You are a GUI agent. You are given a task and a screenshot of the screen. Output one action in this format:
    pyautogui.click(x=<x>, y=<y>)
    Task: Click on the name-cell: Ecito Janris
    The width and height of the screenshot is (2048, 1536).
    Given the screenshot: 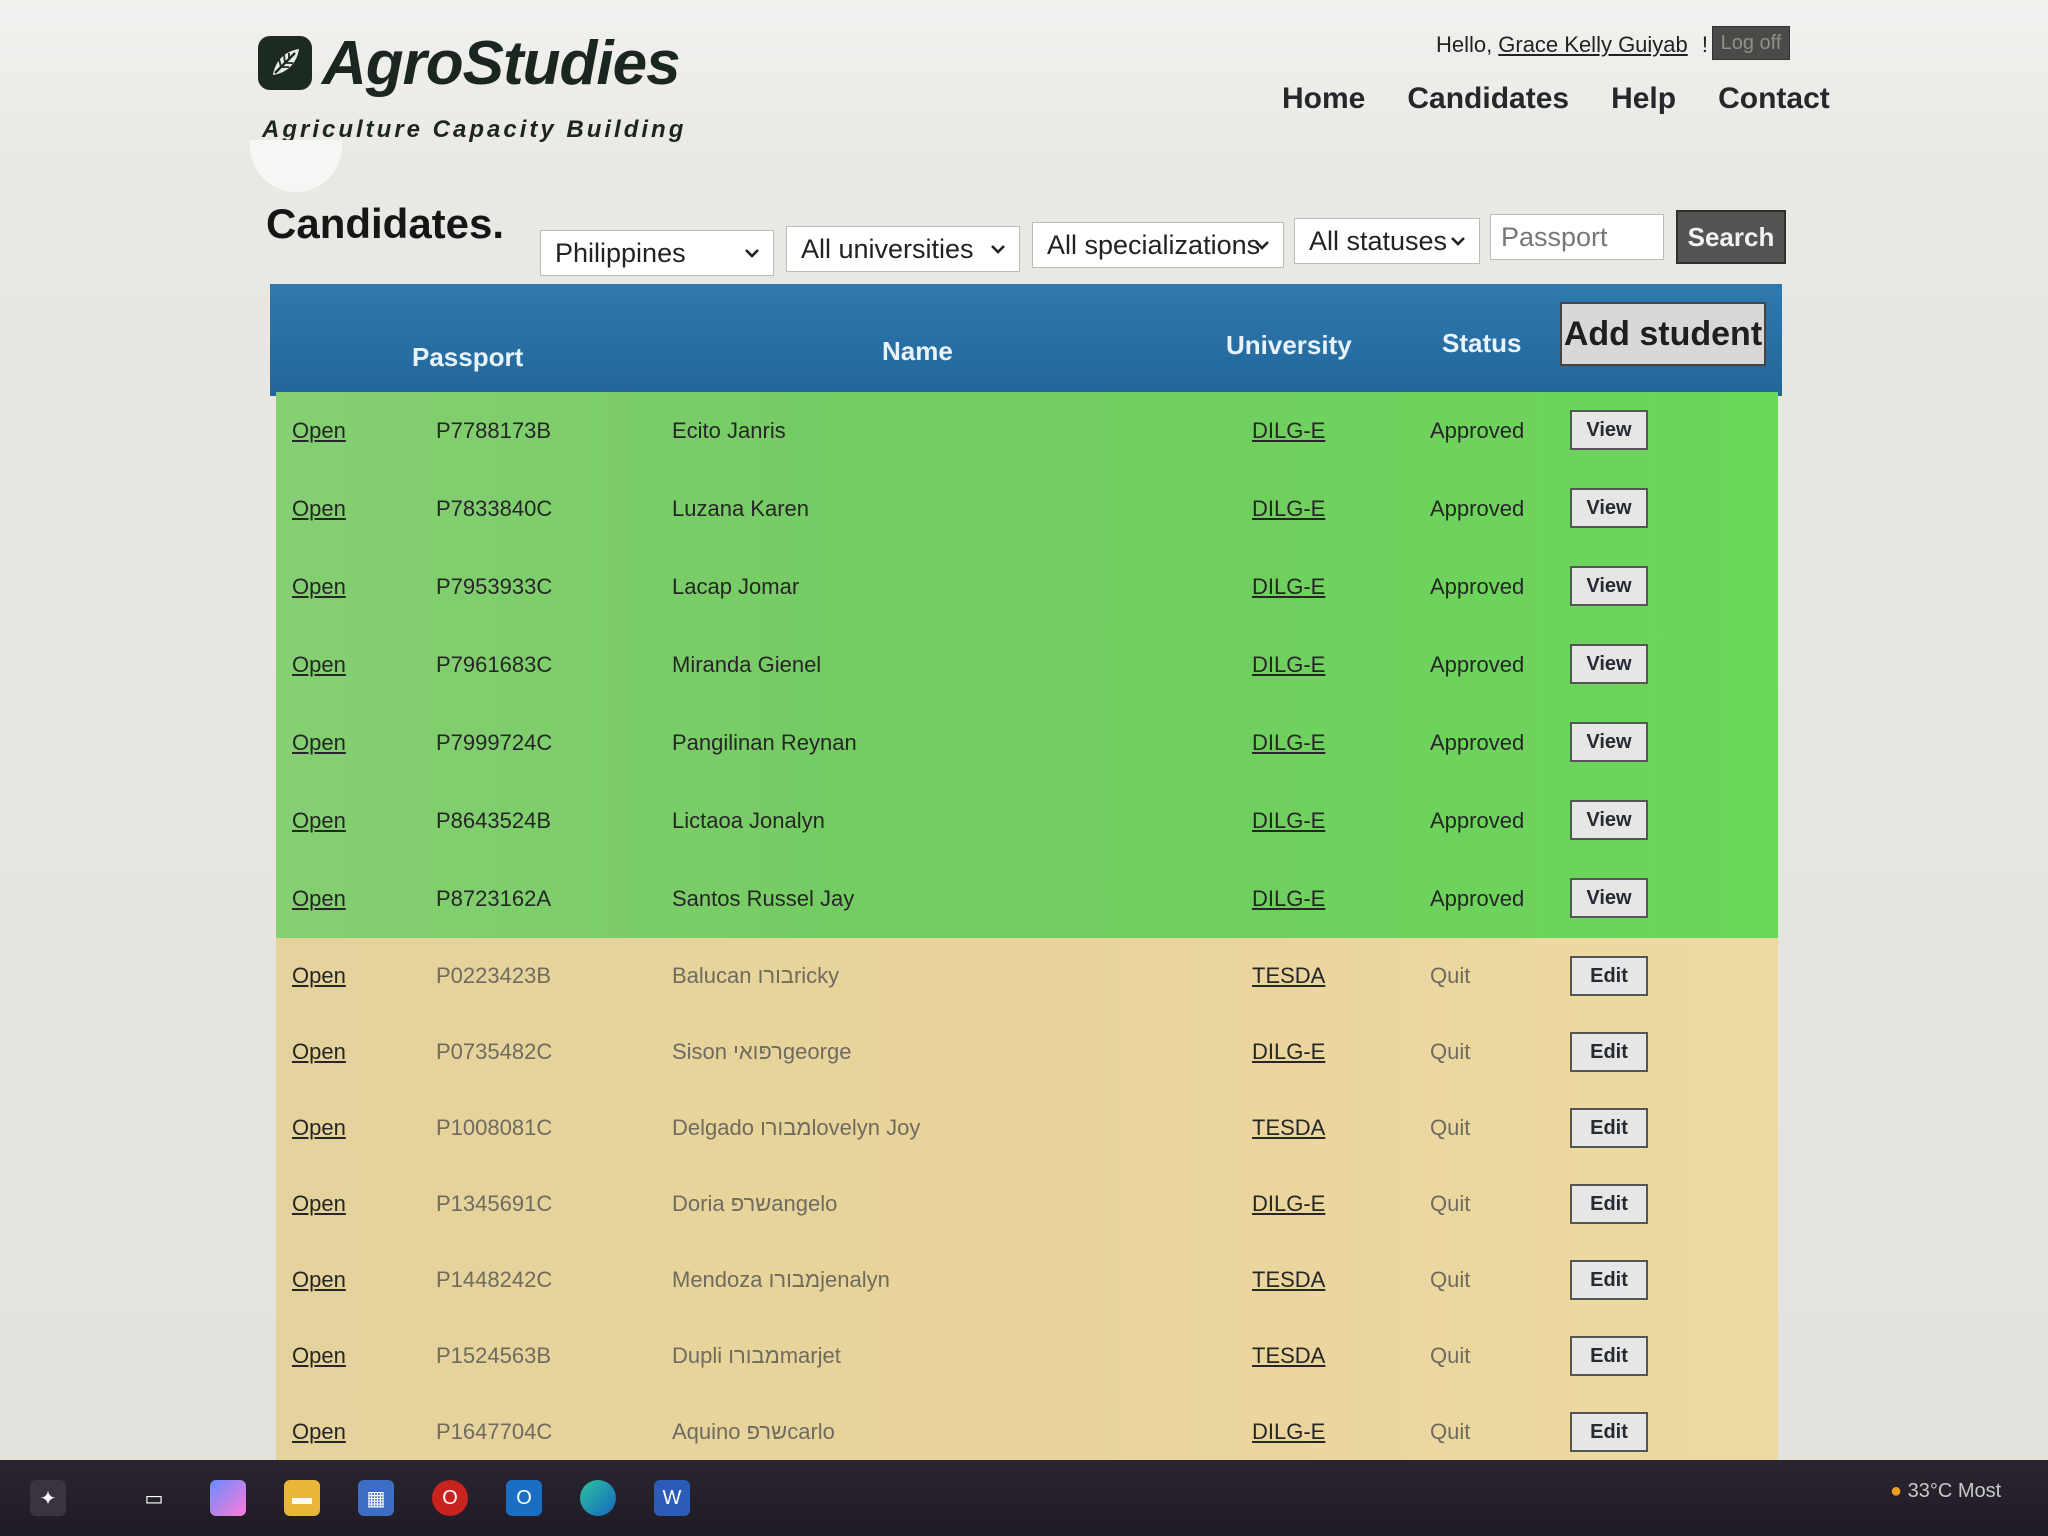 What is the action you would take?
    pyautogui.click(x=729, y=430)
    